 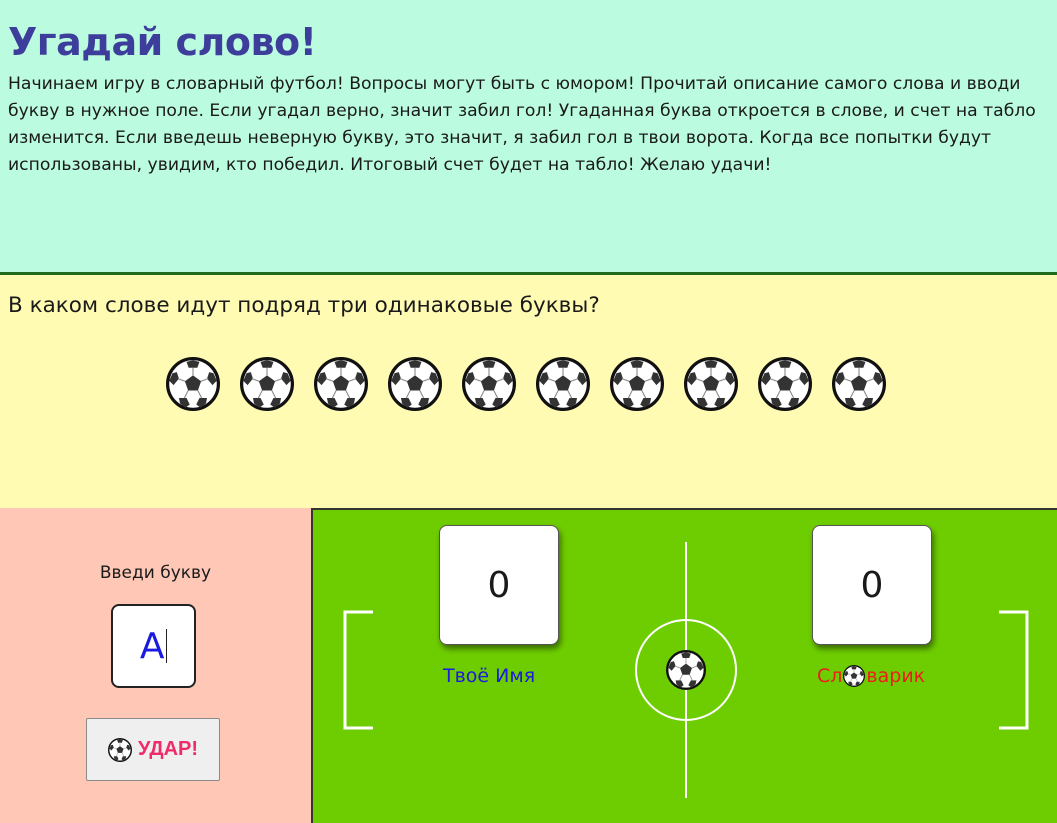 What do you see at coordinates (155, 573) in the screenshot?
I see `letter-input-label: Введи букву` at bounding box center [155, 573].